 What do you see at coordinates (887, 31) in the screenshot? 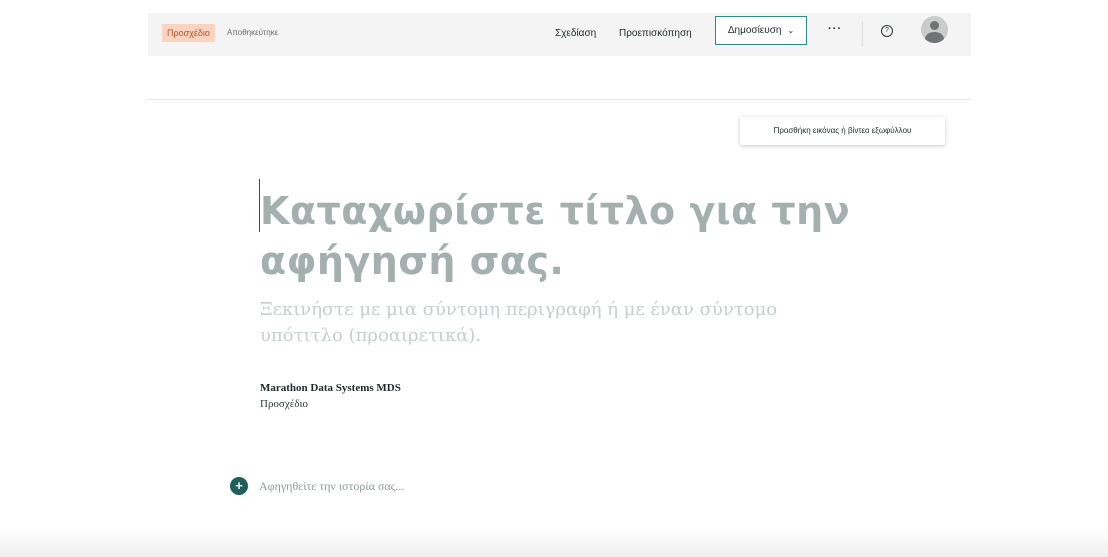
I see `question-circle-icon: ?` at bounding box center [887, 31].